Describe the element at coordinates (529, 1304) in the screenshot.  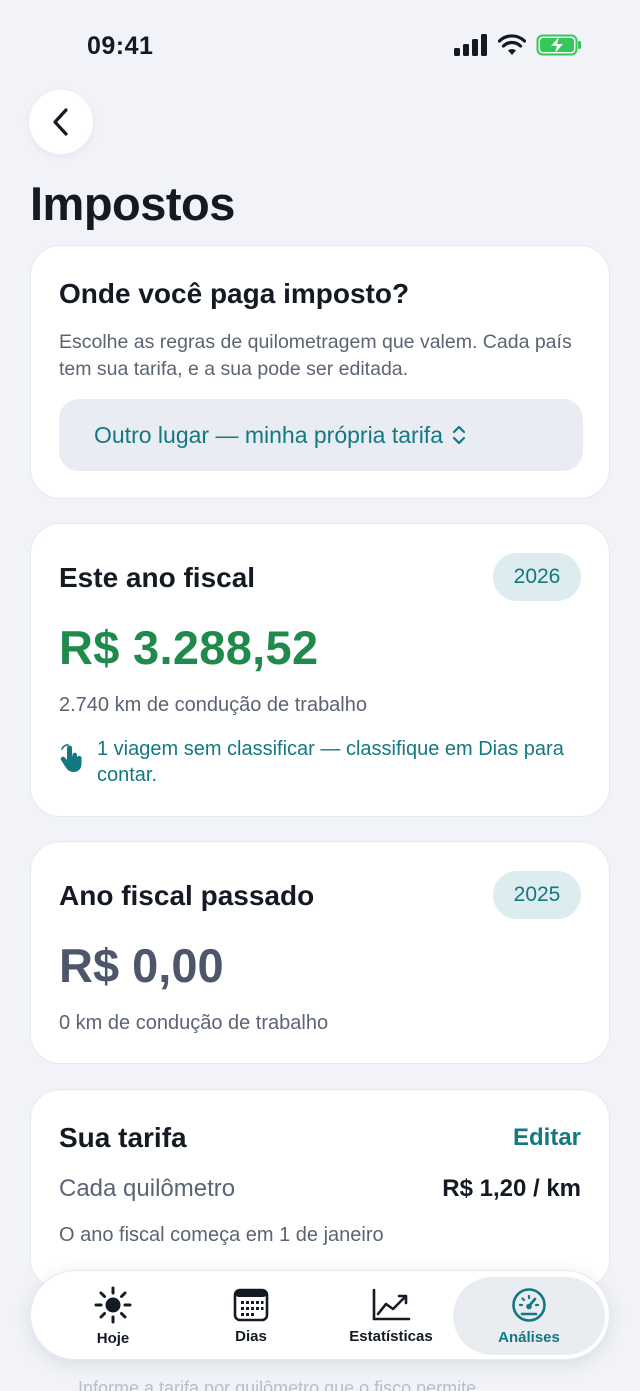
I see `gauge-icon` at that location.